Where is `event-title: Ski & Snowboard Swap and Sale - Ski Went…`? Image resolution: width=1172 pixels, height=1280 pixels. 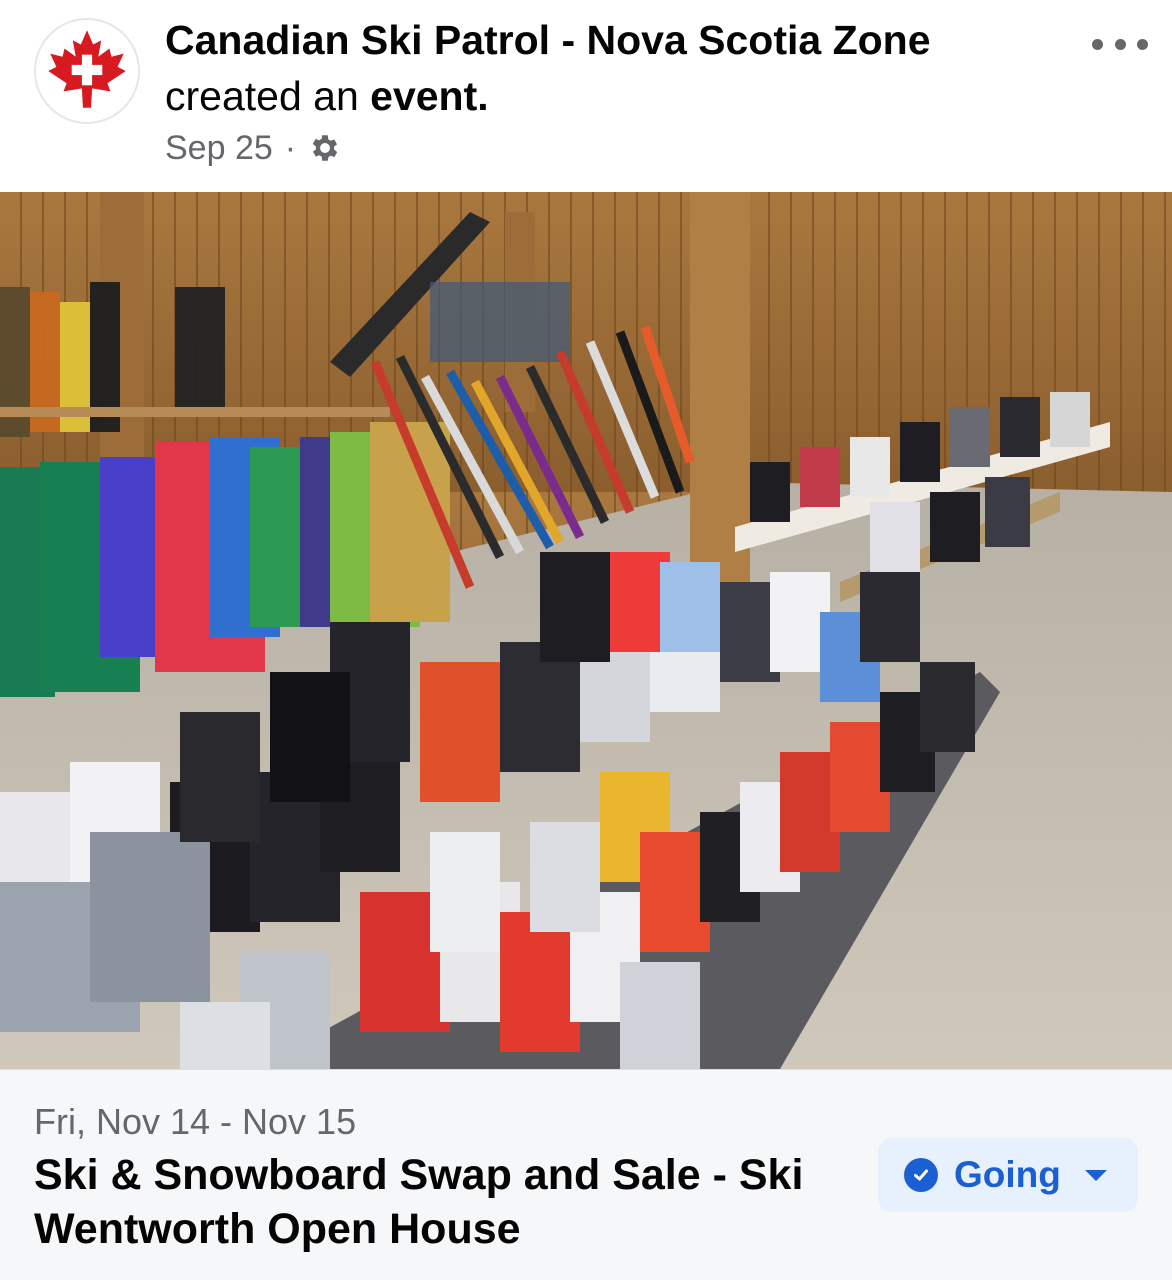
event-title: Ski & Snowboard Swap and Sale - Ski Went… is located at coordinates (444, 1202).